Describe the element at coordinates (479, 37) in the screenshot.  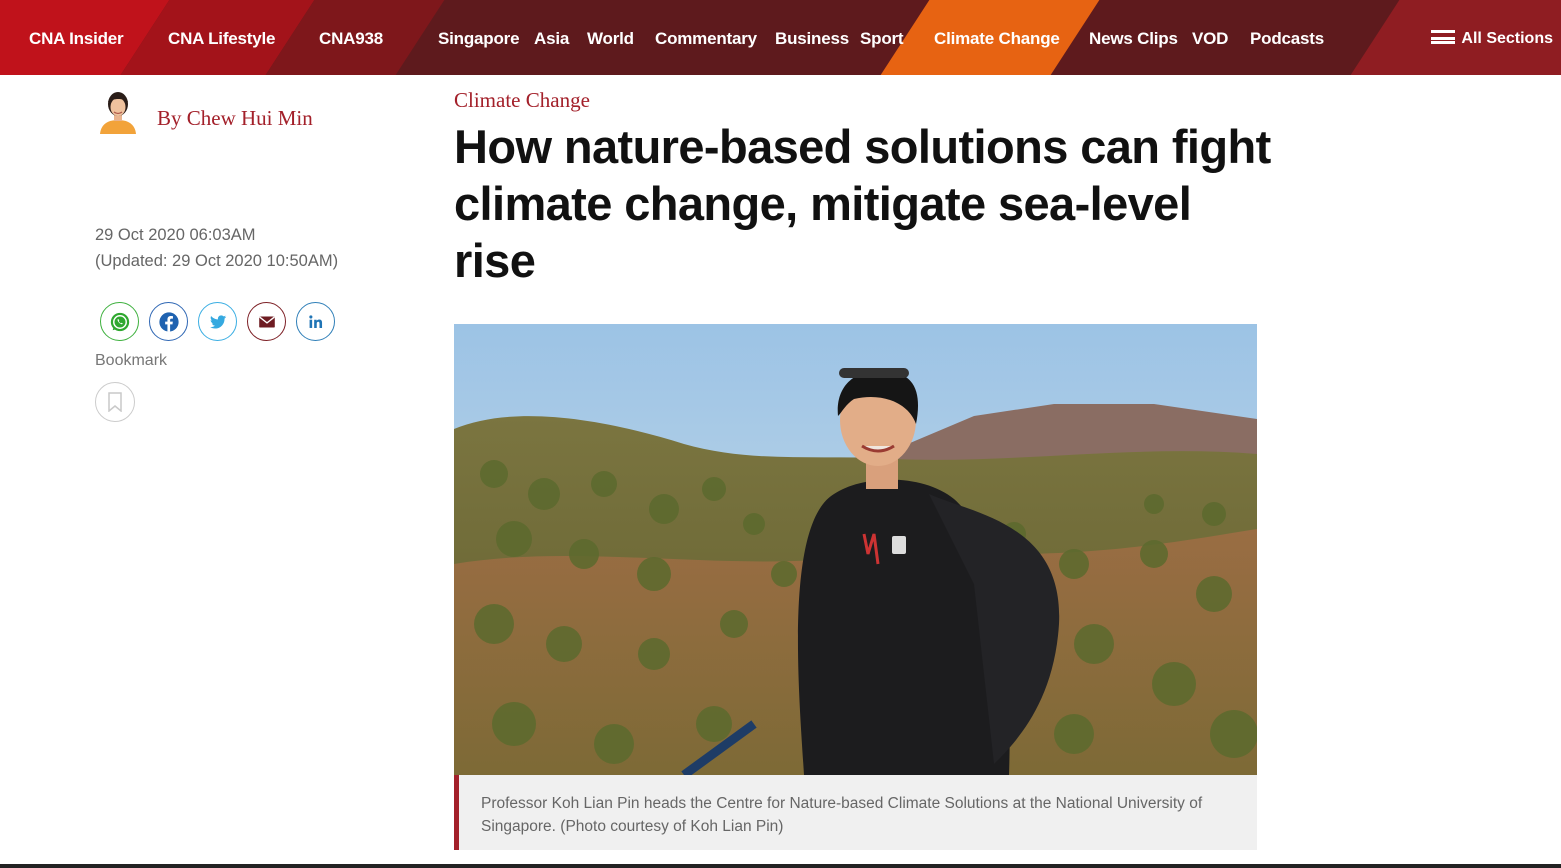
I see `nav-link-singapore: Singapore` at that location.